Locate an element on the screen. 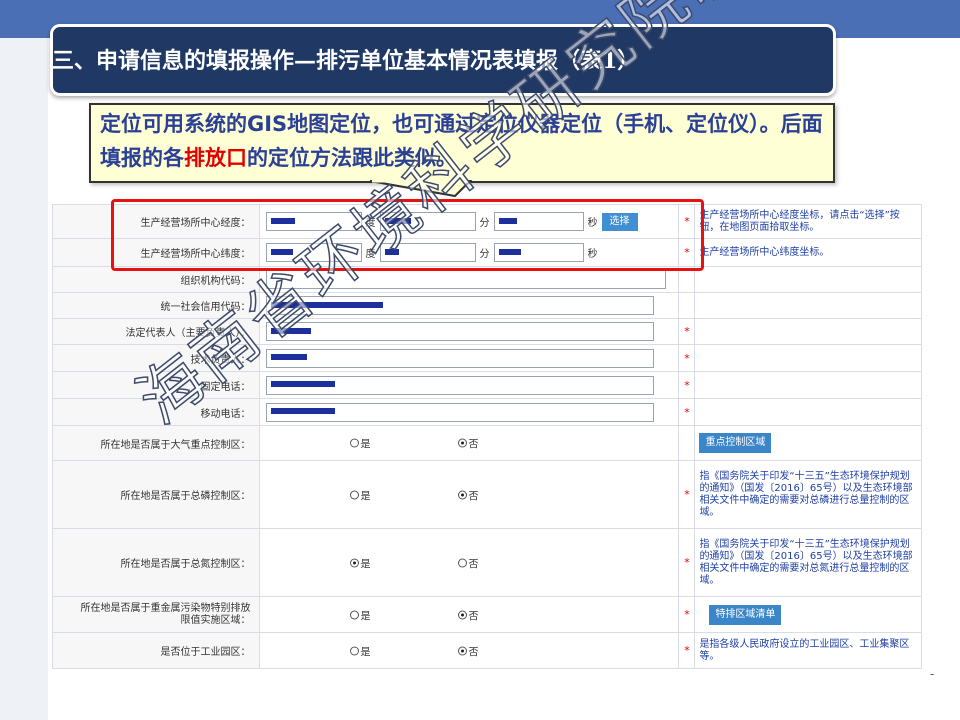 This screenshot has height=720, width=960. mobile-cell is located at coordinates (469, 412).